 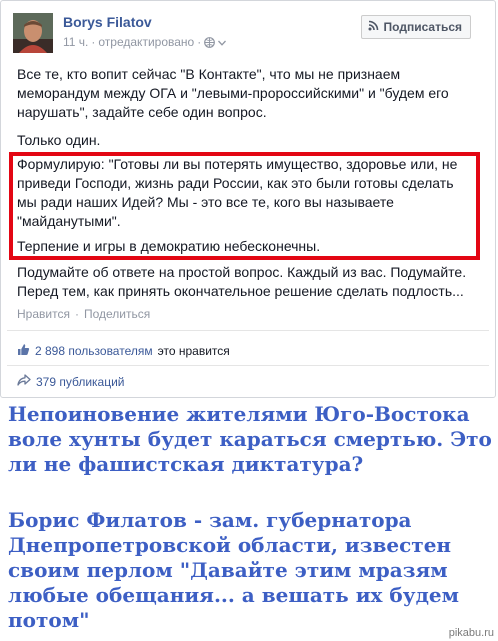 I want to click on watermark: pikabu.ru, so click(x=471, y=633).